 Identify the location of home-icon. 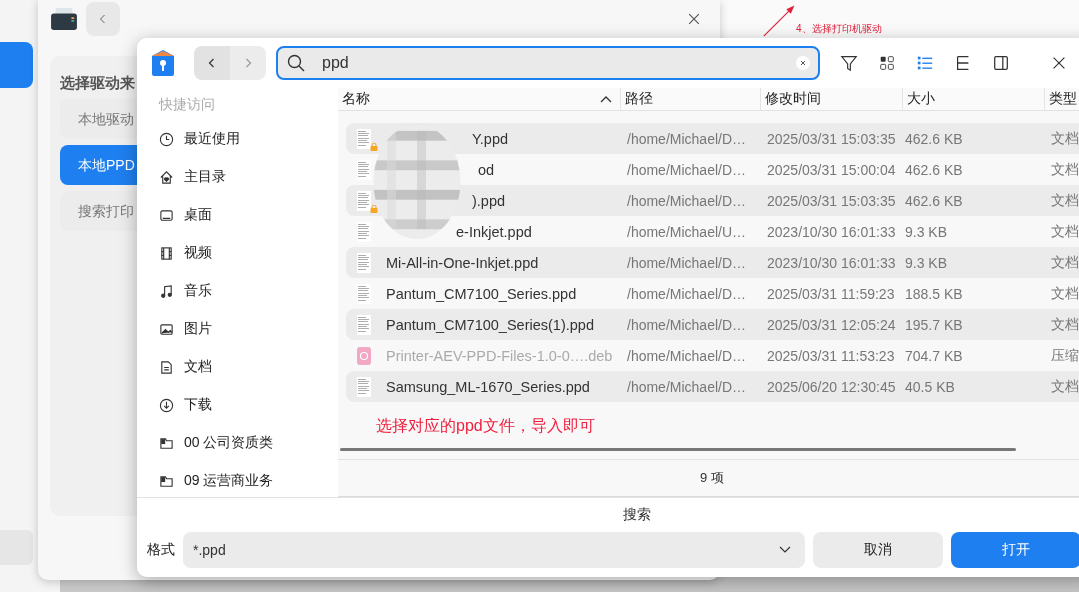
(166, 177).